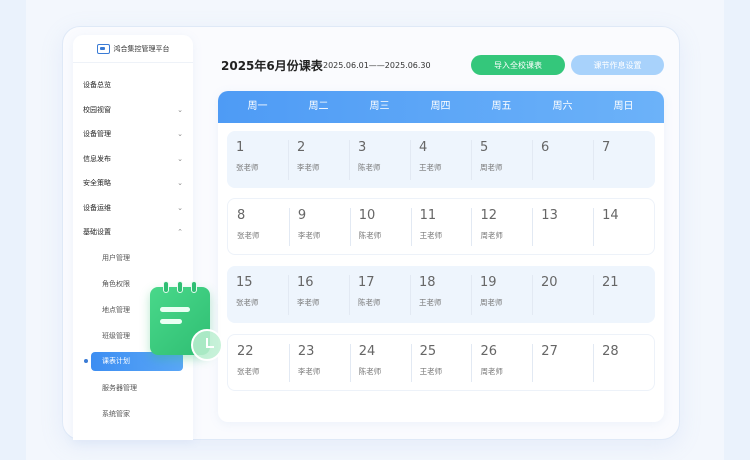  Describe the element at coordinates (244, 282) in the screenshot. I see `day-number: 15` at that location.